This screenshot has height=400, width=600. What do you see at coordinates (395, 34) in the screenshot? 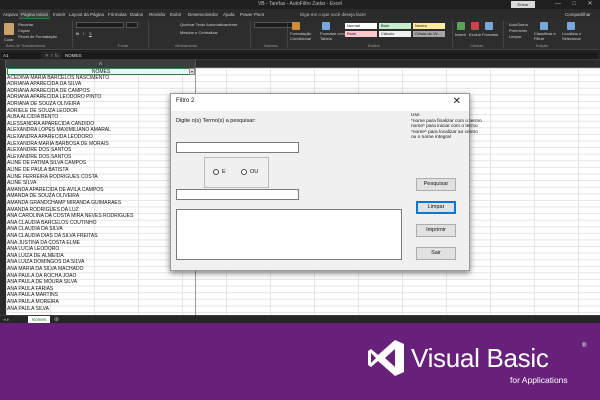
I see `style-calculo: Cálculo` at bounding box center [395, 34].